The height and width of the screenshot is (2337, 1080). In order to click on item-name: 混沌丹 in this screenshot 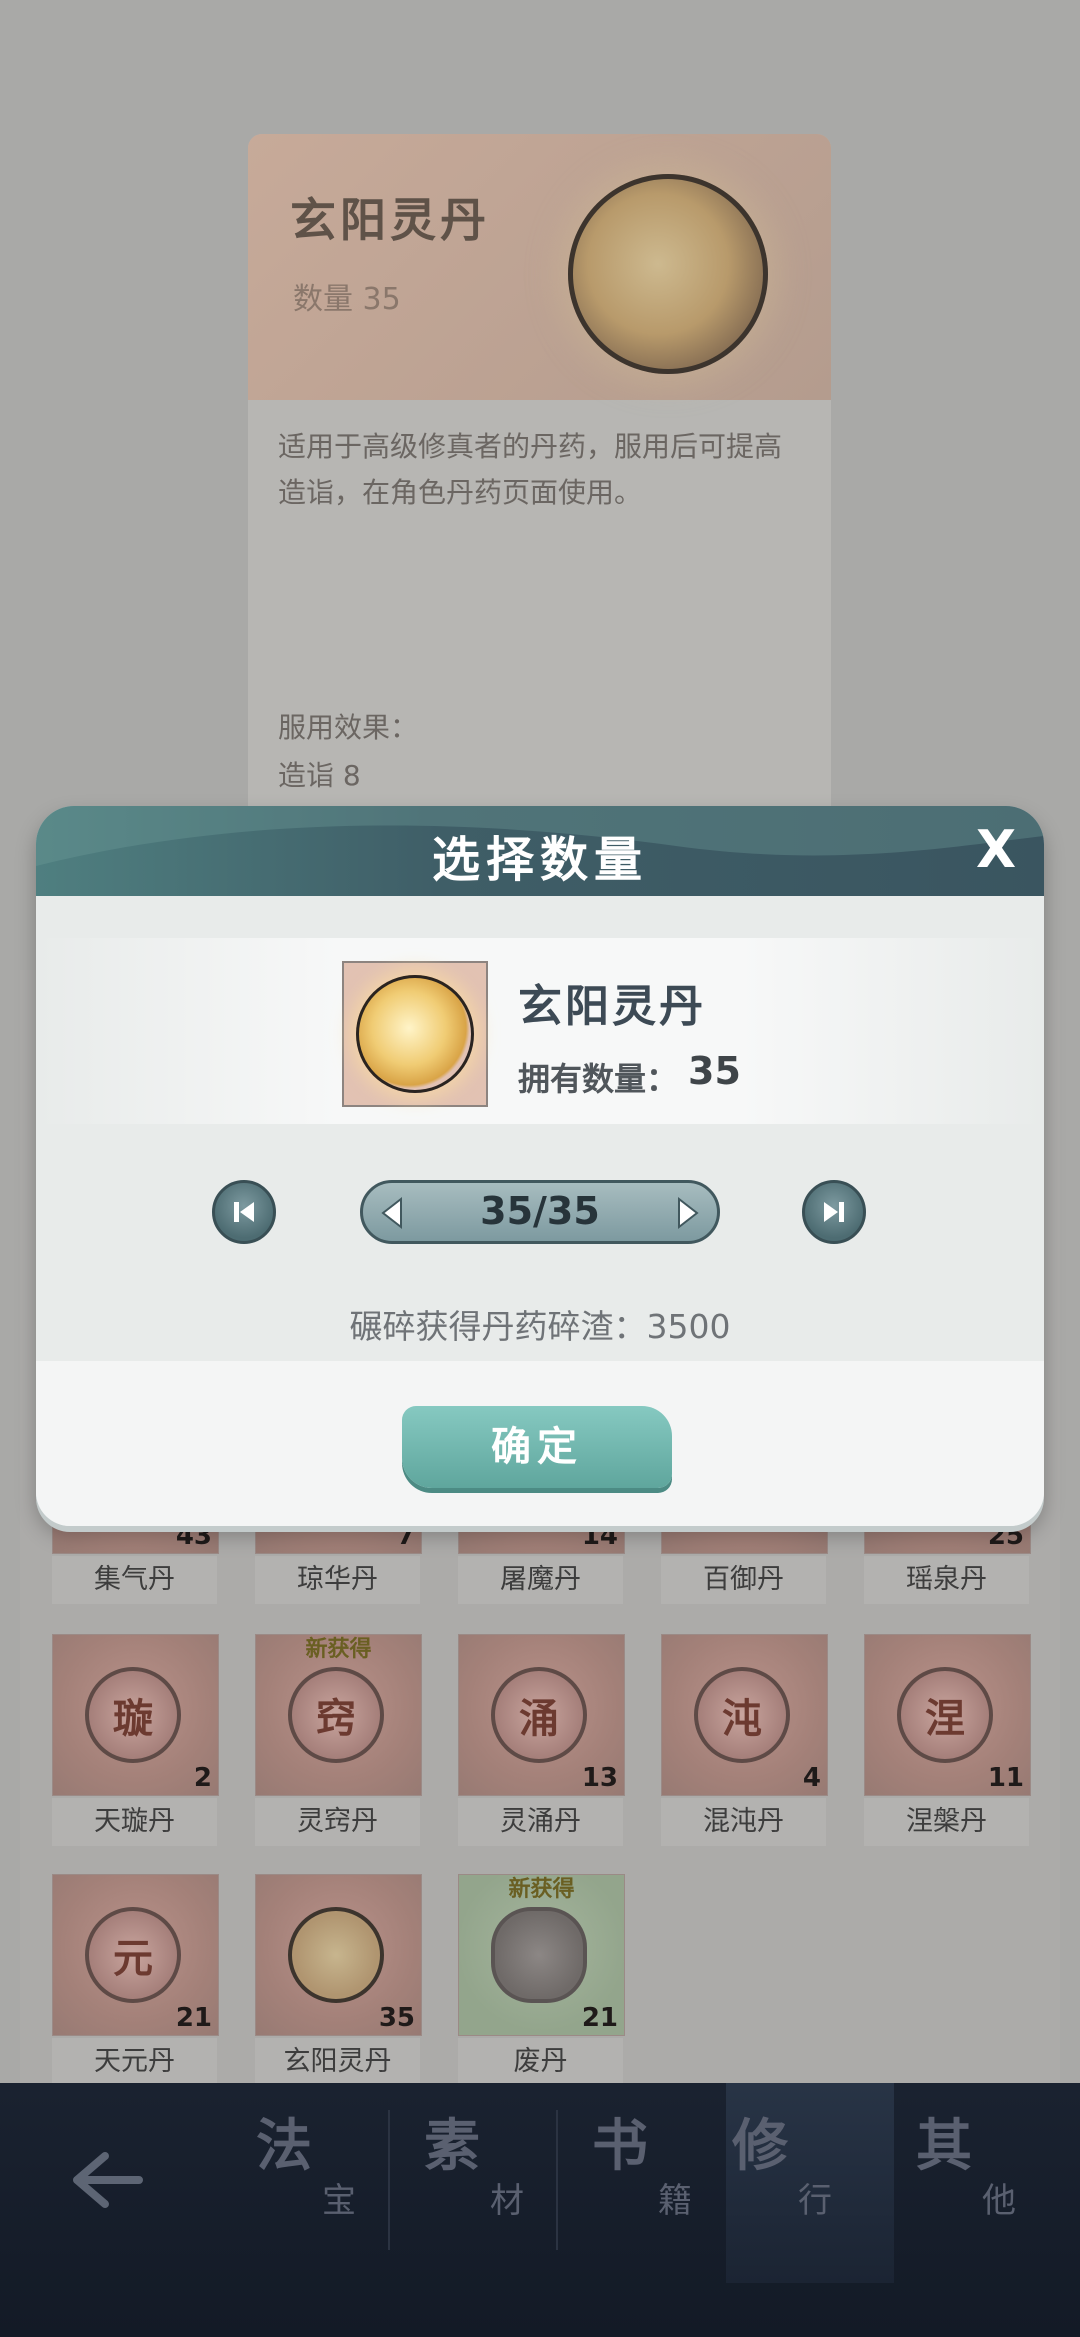, I will do `click(743, 1822)`.